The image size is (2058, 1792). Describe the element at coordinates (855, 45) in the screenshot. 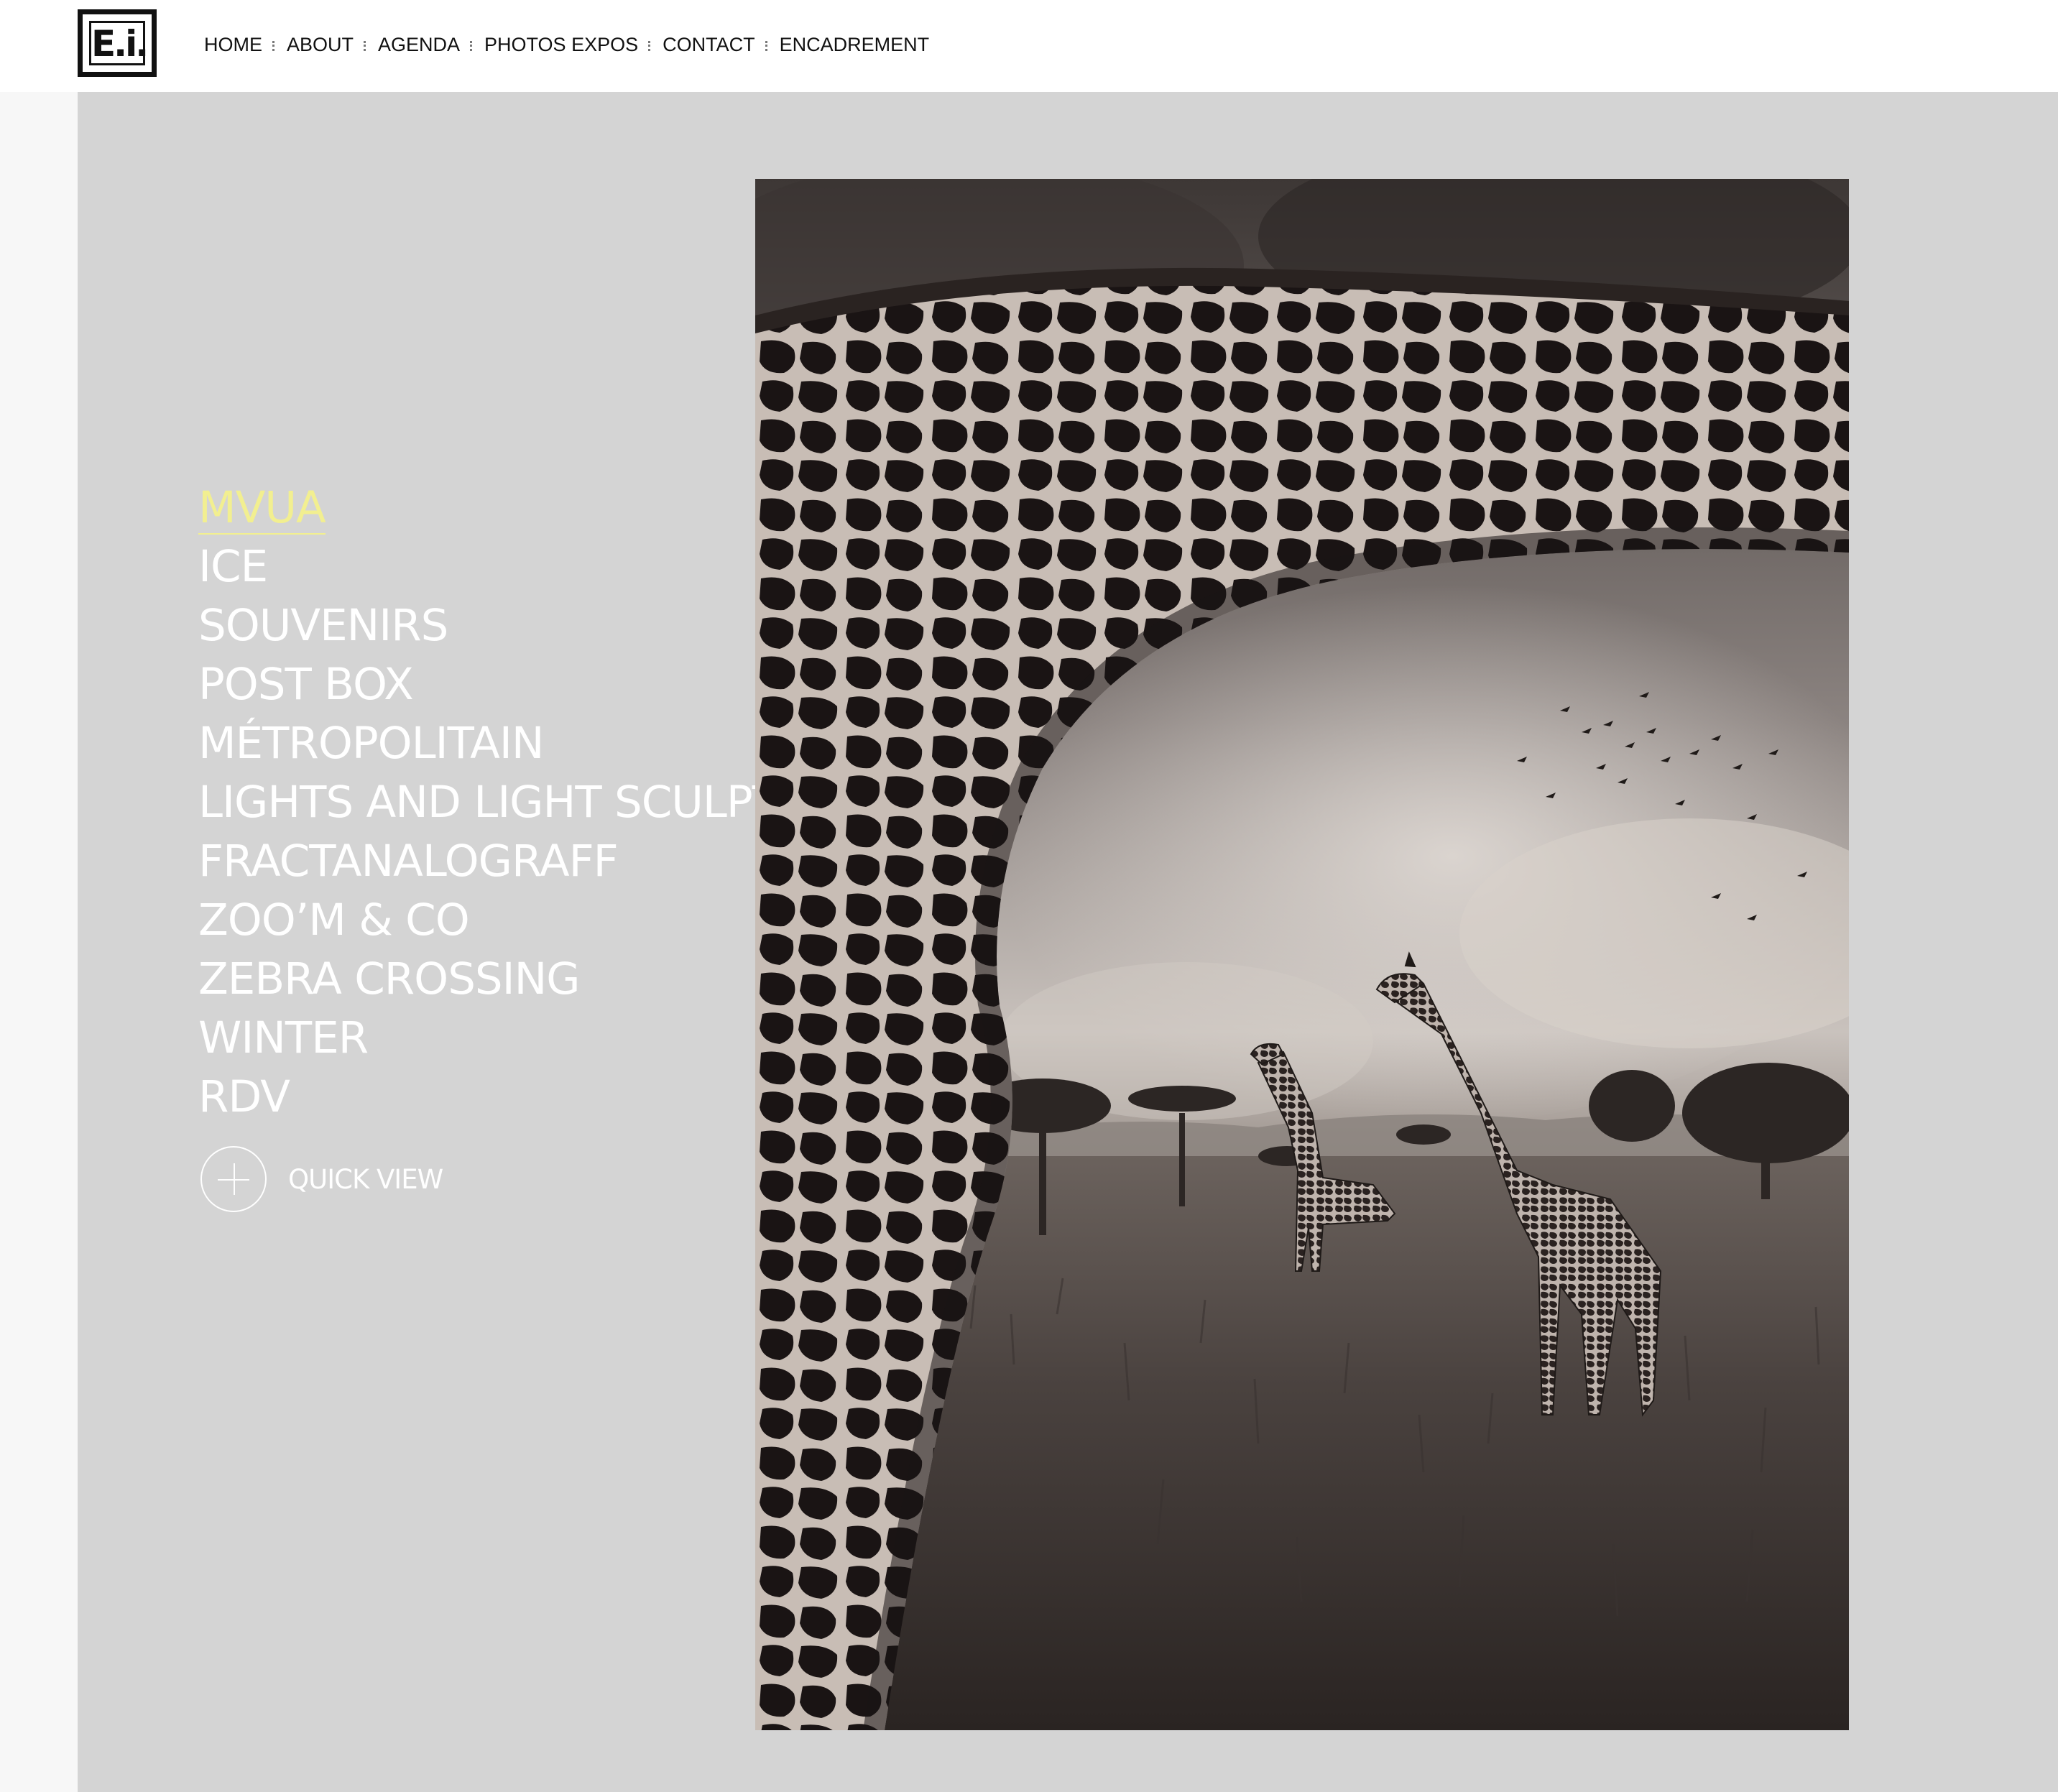

I see `nav-encadrement: ENCADREMENT` at that location.